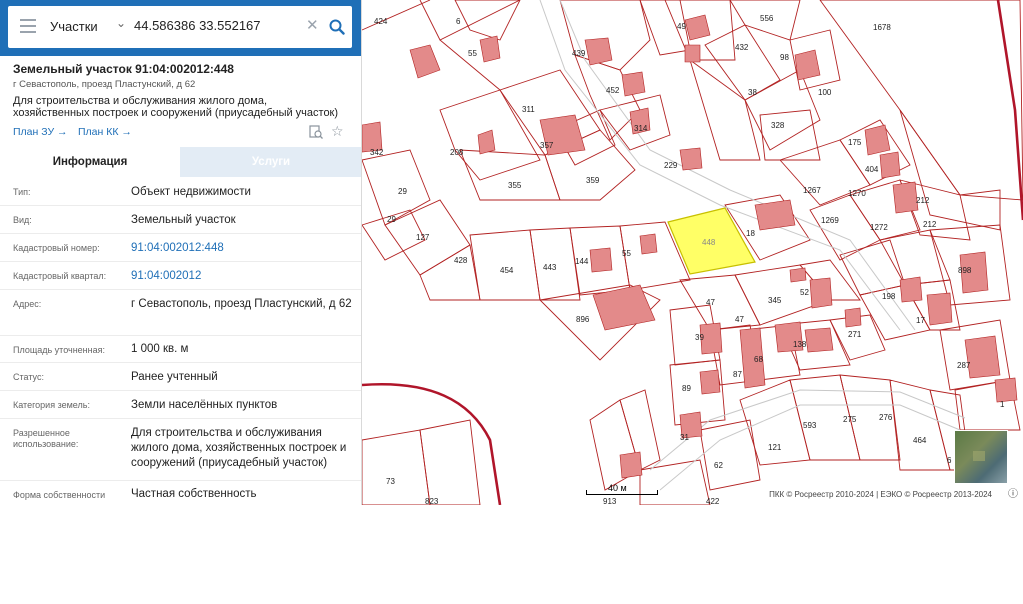  I want to click on svg-text: 144, so click(582, 261).